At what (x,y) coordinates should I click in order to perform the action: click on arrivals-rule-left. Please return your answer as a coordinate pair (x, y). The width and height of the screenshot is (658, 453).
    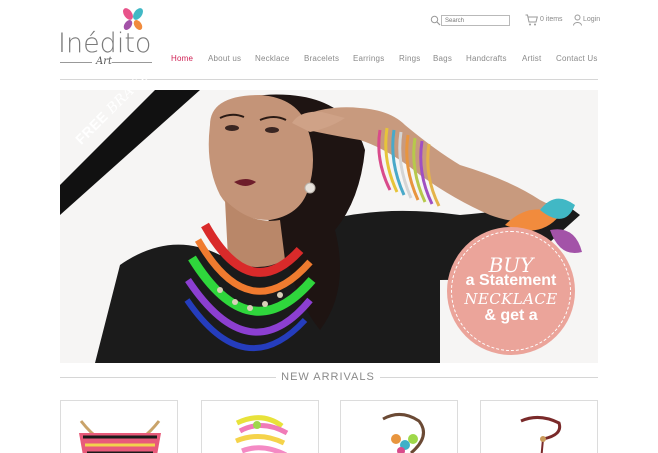
    Looking at the image, I should click on (168, 377).